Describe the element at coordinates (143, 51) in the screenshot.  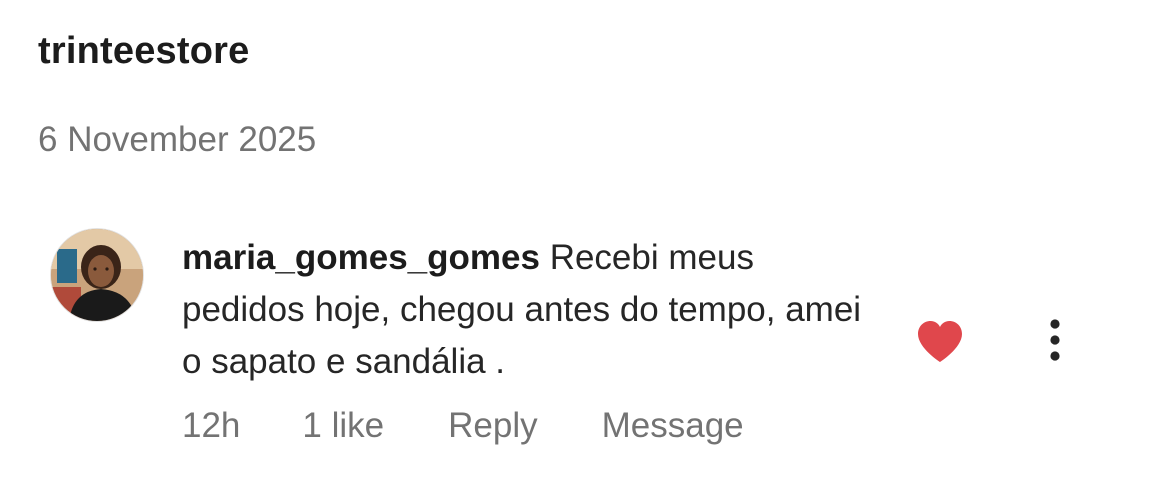
I see `account-name: trinteestore` at that location.